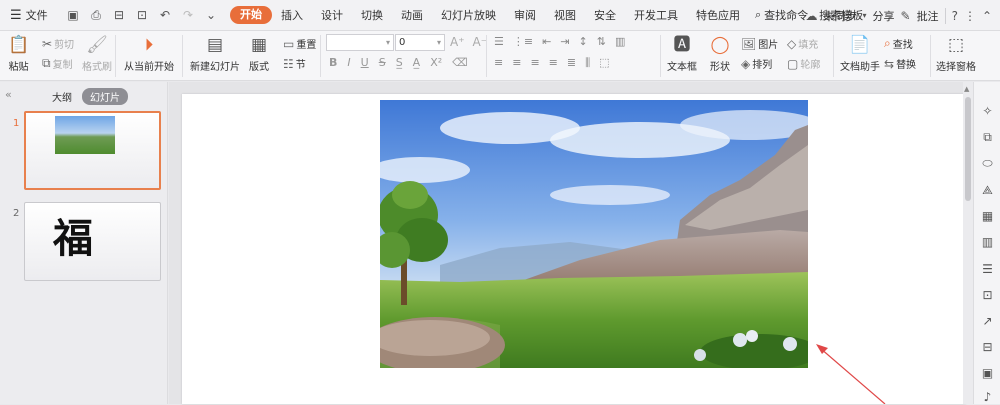 This screenshot has width=1000, height=405. I want to click on file-menu: ☰ 文件, so click(30, 15).